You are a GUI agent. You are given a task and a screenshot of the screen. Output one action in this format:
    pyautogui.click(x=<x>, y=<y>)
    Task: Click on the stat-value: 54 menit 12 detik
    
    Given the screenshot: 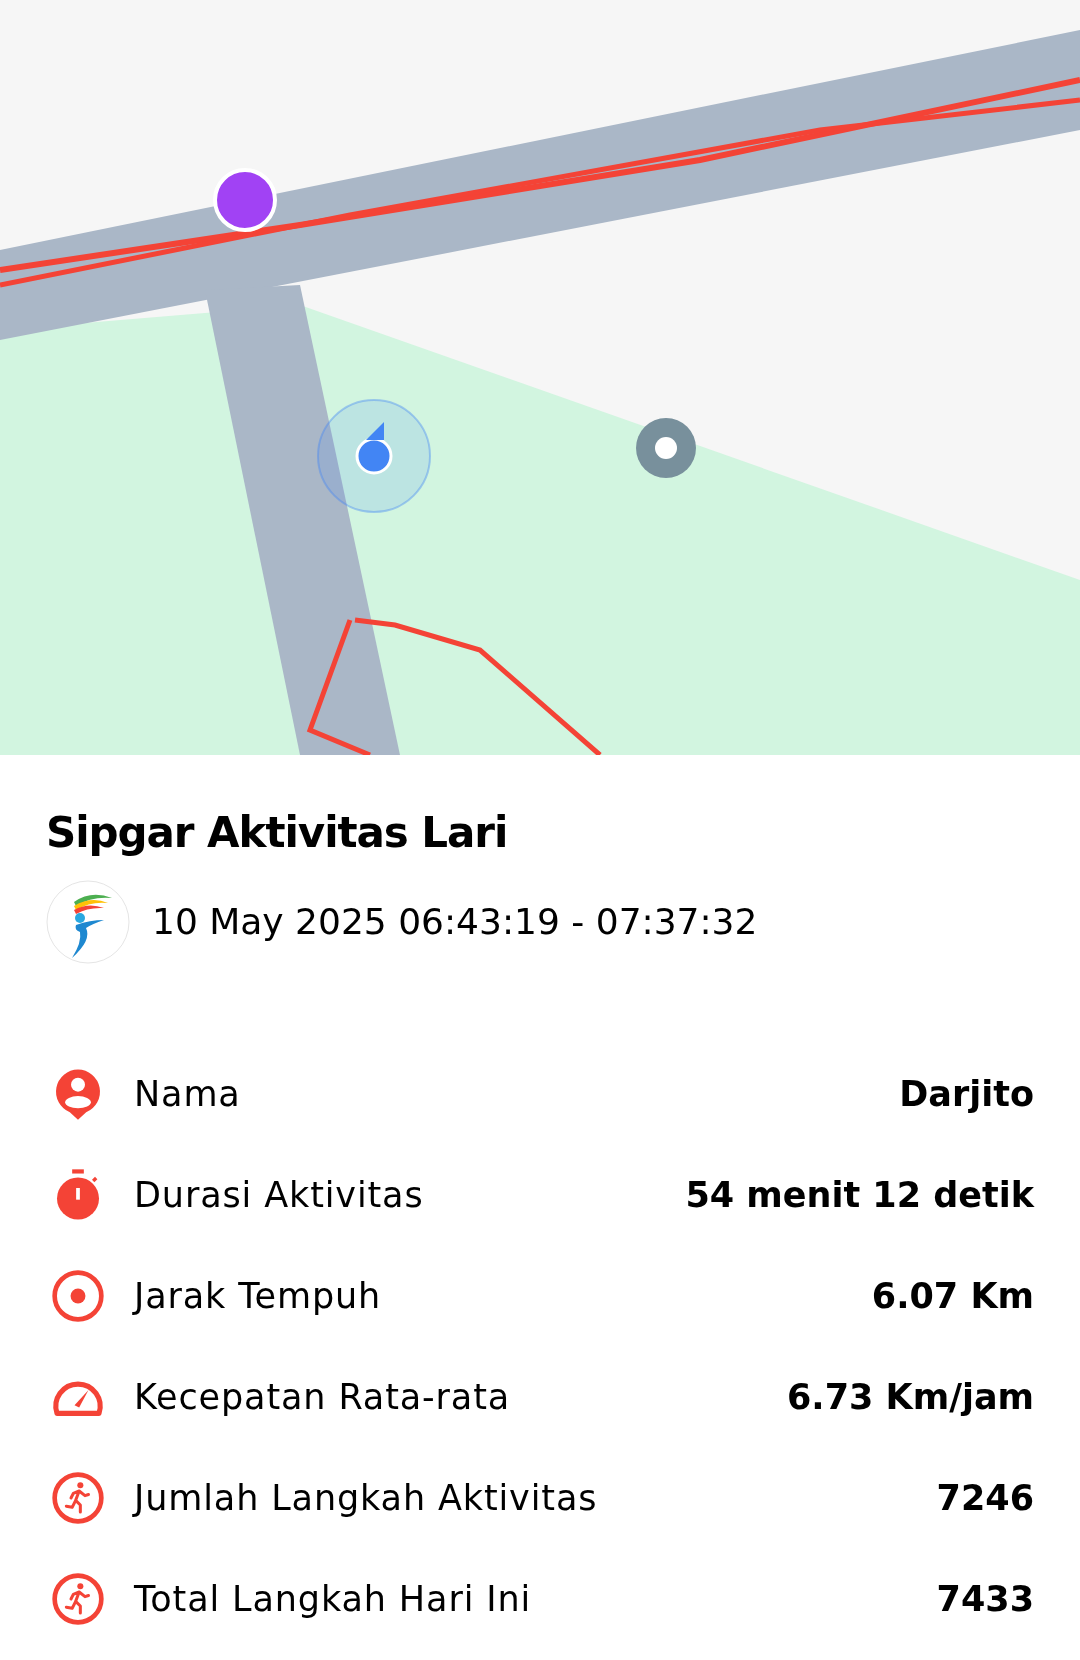 What is the action you would take?
    pyautogui.click(x=859, y=1195)
    